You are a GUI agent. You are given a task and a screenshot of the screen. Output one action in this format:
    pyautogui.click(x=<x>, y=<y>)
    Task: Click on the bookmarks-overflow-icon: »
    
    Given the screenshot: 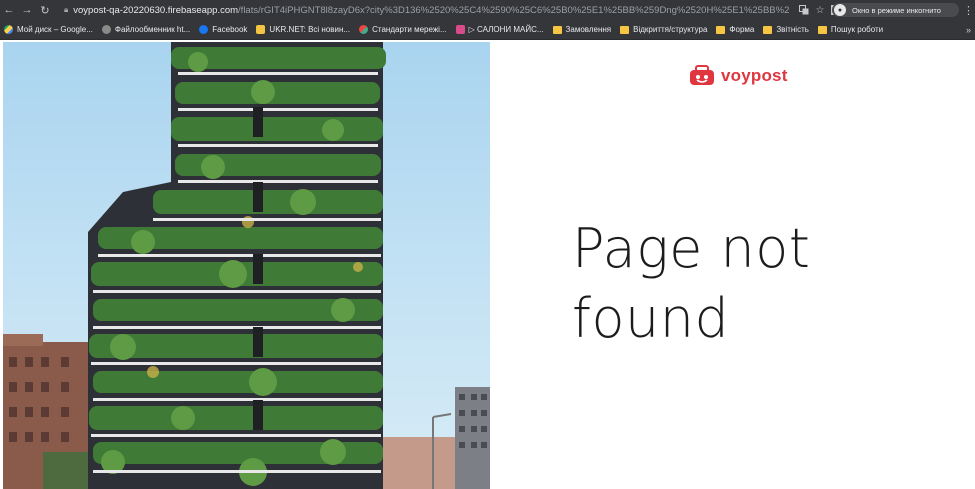 What is the action you would take?
    pyautogui.click(x=968, y=30)
    